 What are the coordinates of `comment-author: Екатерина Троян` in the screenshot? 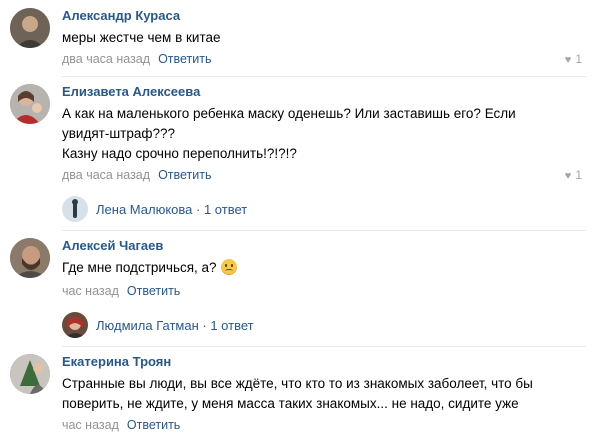 It's located at (116, 361).